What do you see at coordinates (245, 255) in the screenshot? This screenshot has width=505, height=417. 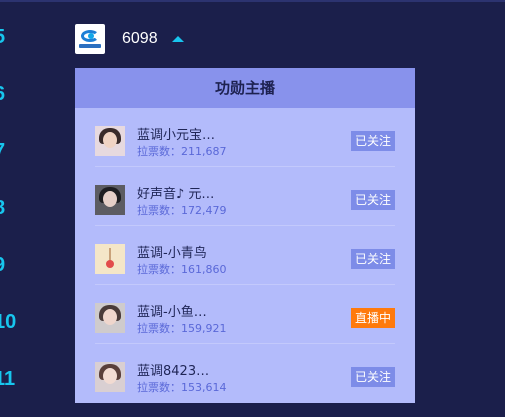 I see `anchor-row: 蓝调-小青鸟 拉票数：161,860 已关注` at bounding box center [245, 255].